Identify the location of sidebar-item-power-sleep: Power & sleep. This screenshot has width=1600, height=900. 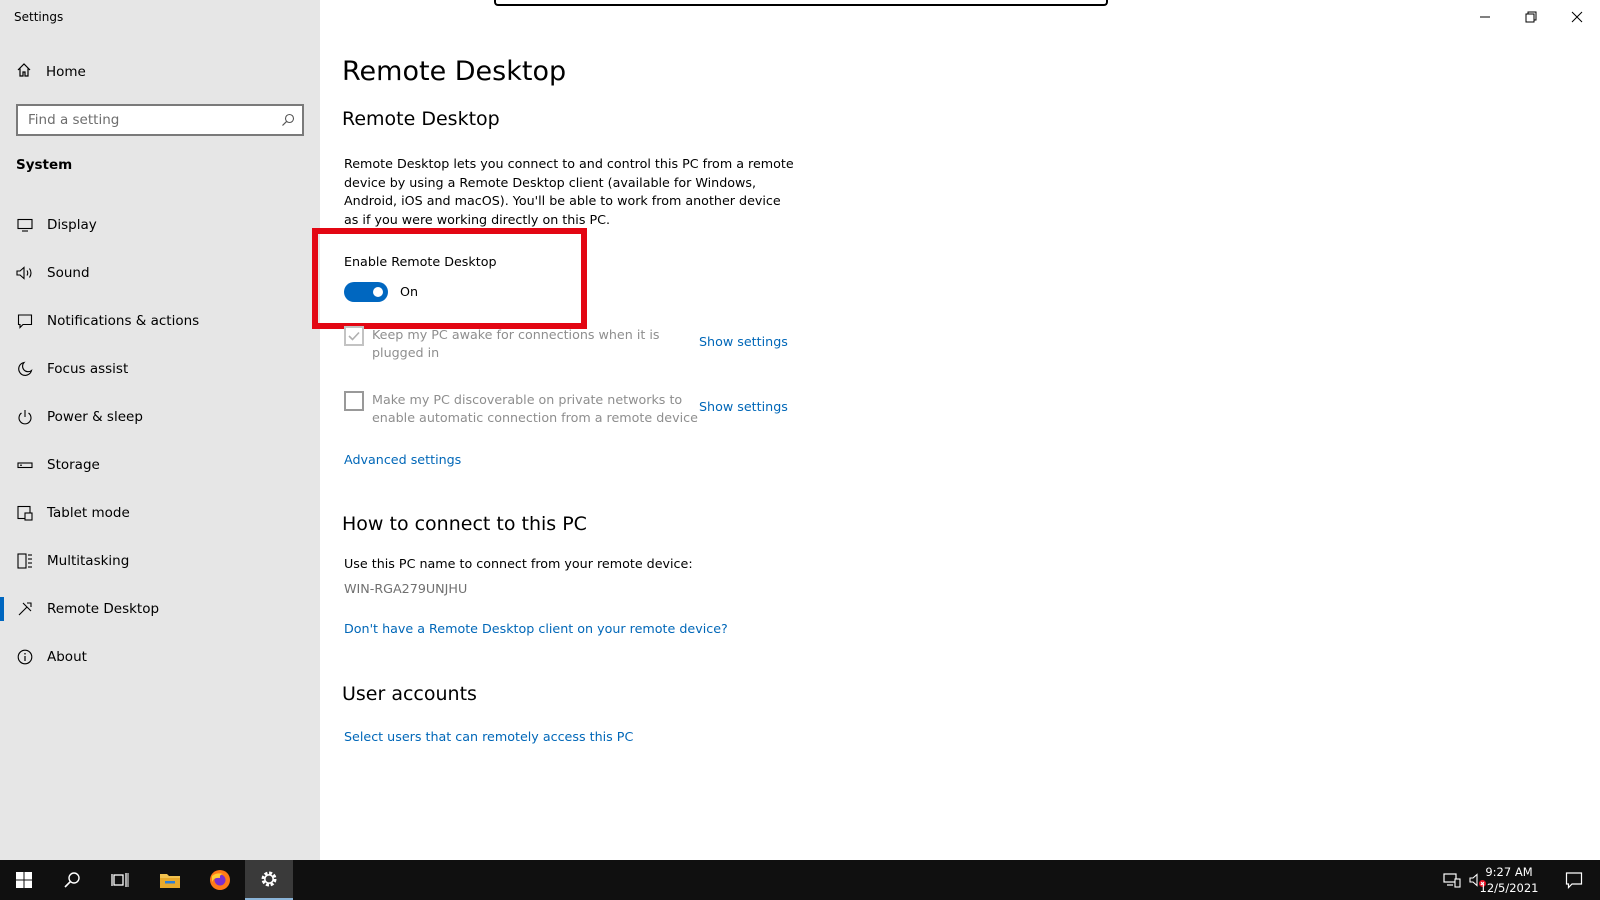
(160, 417).